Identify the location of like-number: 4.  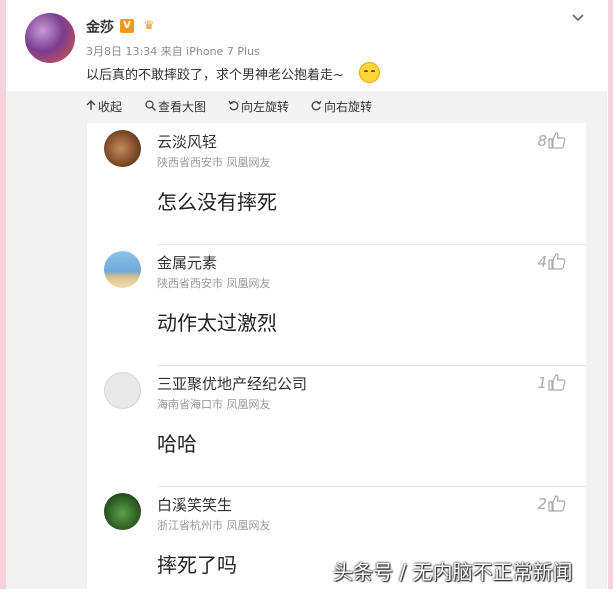
(542, 262).